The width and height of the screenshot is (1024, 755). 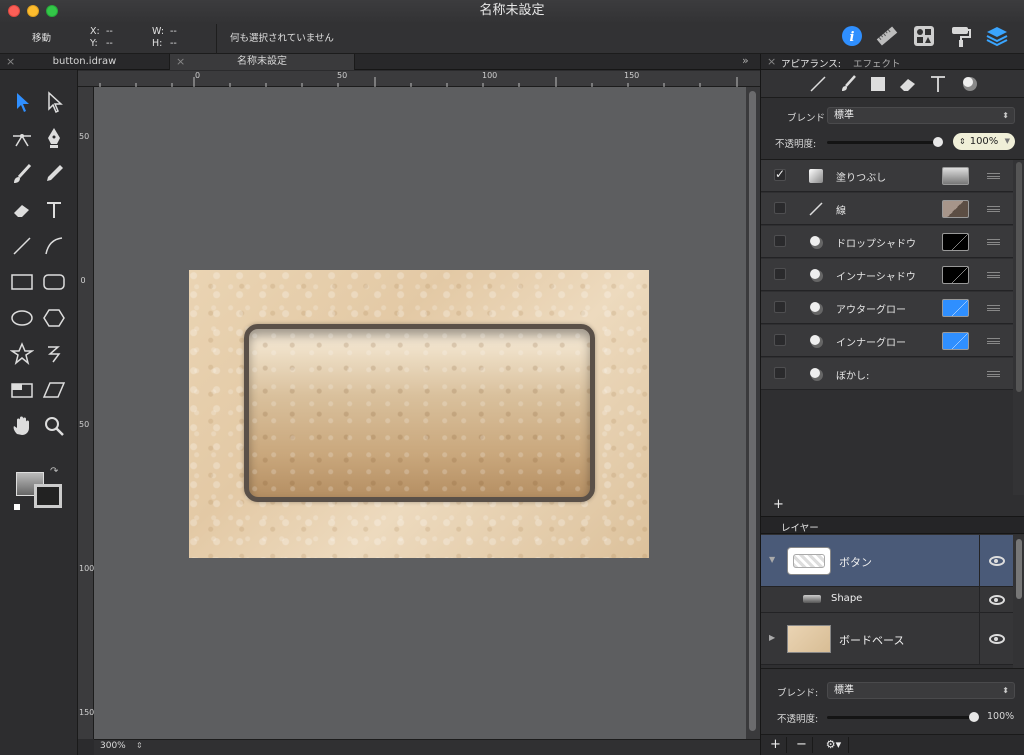 What do you see at coordinates (938, 84) in the screenshot?
I see `text-effect-icon` at bounding box center [938, 84].